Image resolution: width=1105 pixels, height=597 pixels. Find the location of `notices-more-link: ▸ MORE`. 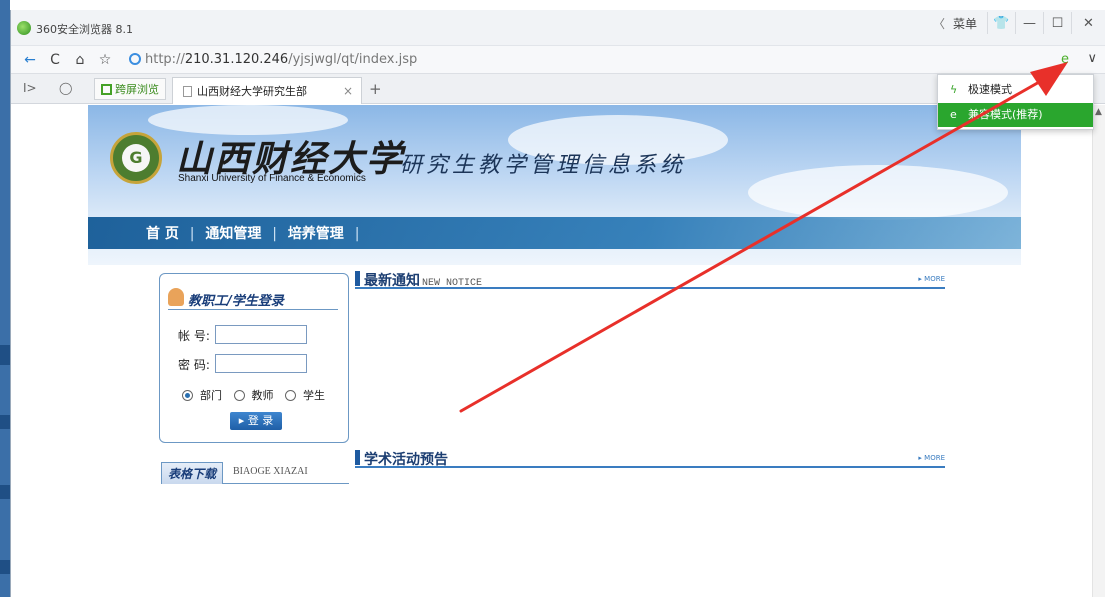

notices-more-link: ▸ MORE is located at coordinates (931, 279).